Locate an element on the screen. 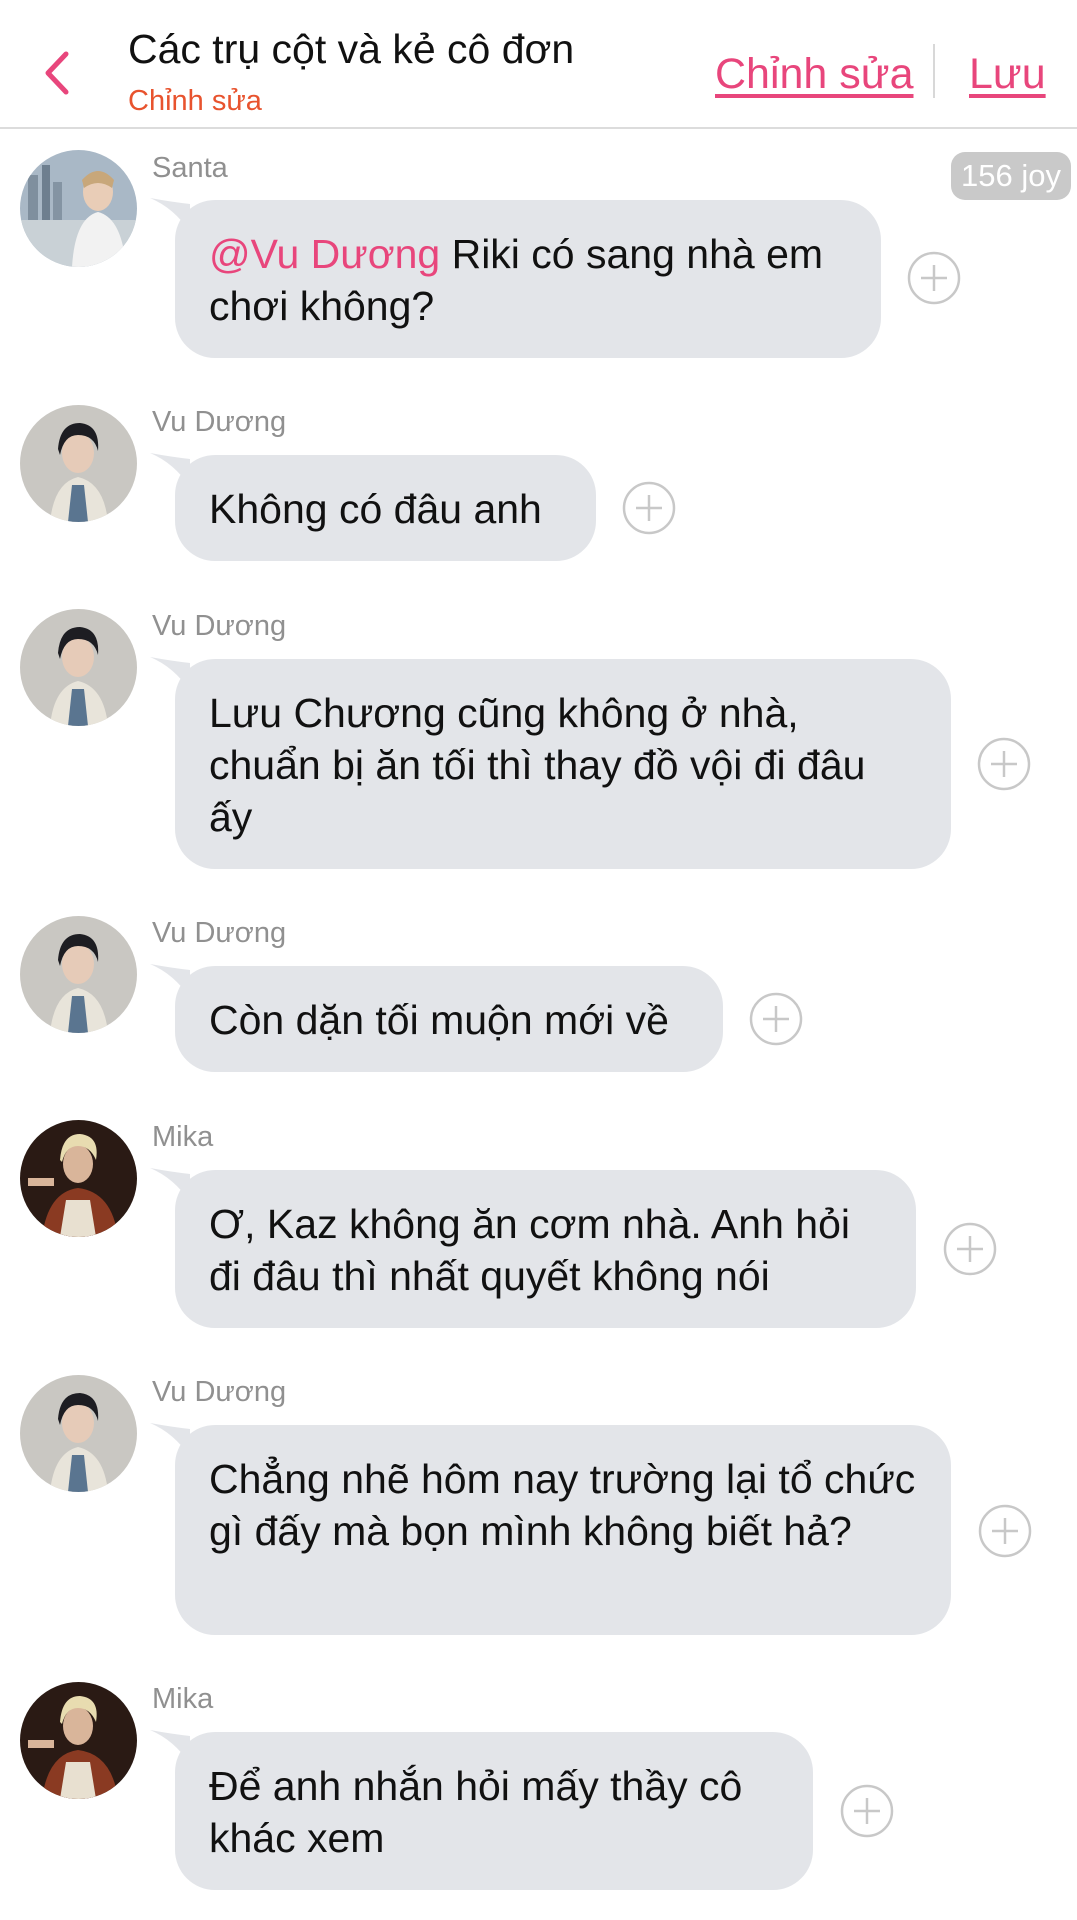 This screenshot has width=1077, height=1920. chat-title: Các trụ cột và kẻ cô đơn is located at coordinates (351, 49).